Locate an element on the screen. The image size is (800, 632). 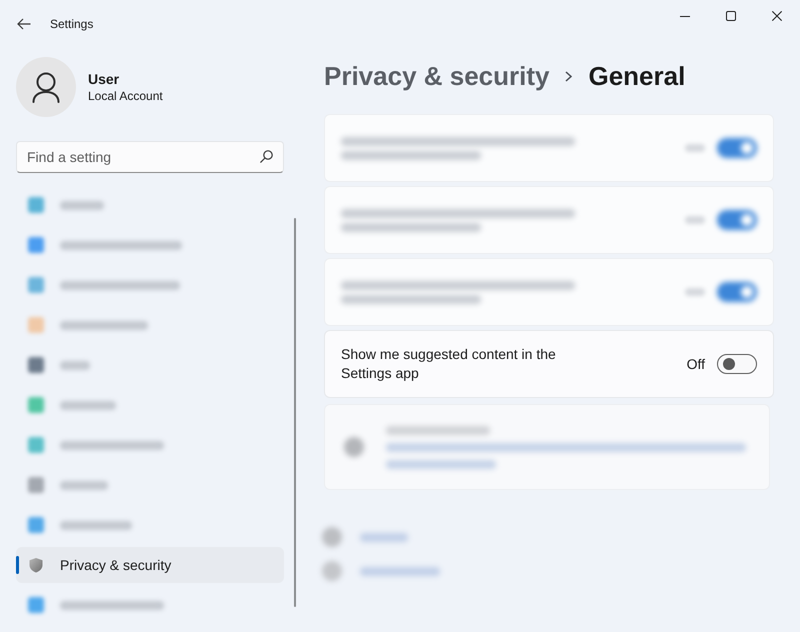
setting-label: Show me suggested content in the Settings app is located at coordinates (449, 364).